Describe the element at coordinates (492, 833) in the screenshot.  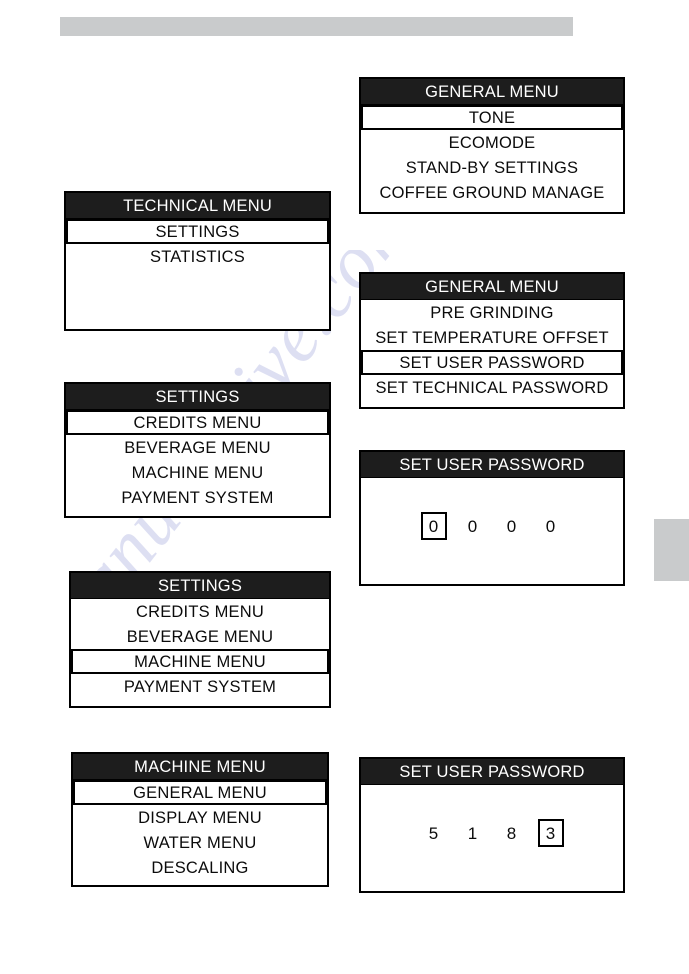
I see `password-digit-group: 5 1 8 3` at that location.